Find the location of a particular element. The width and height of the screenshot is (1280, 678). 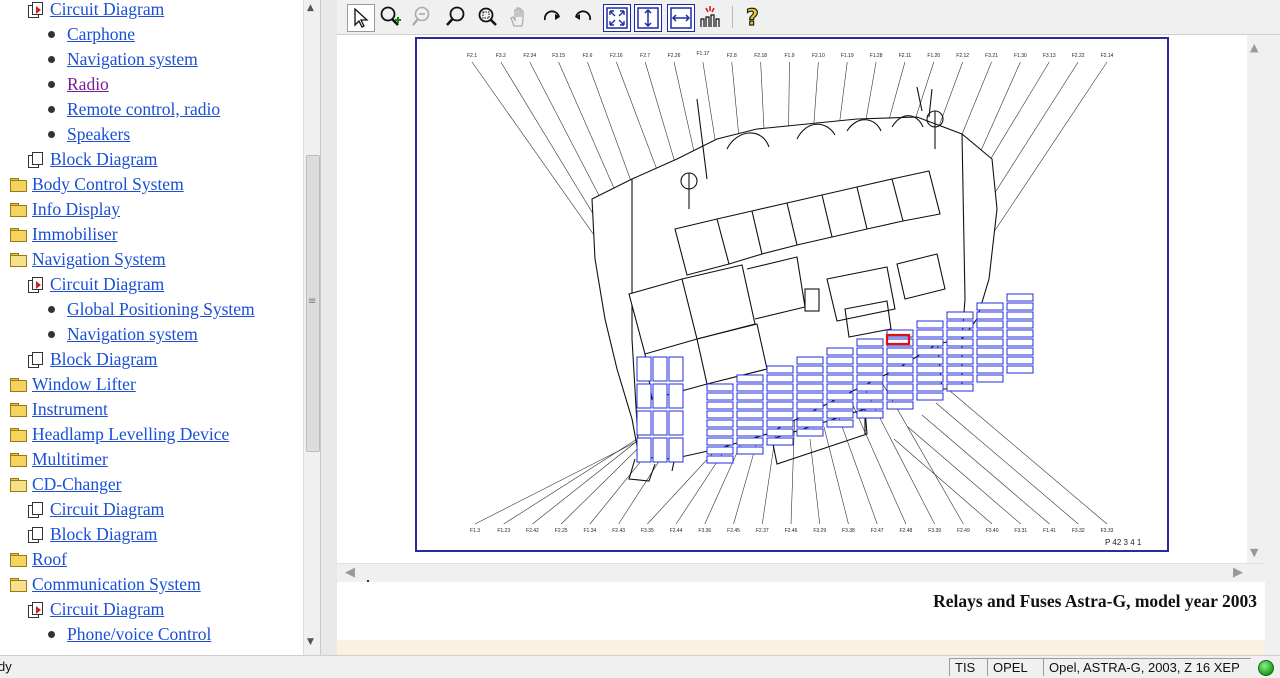

tree-item-label: Carphone is located at coordinates (101, 34).